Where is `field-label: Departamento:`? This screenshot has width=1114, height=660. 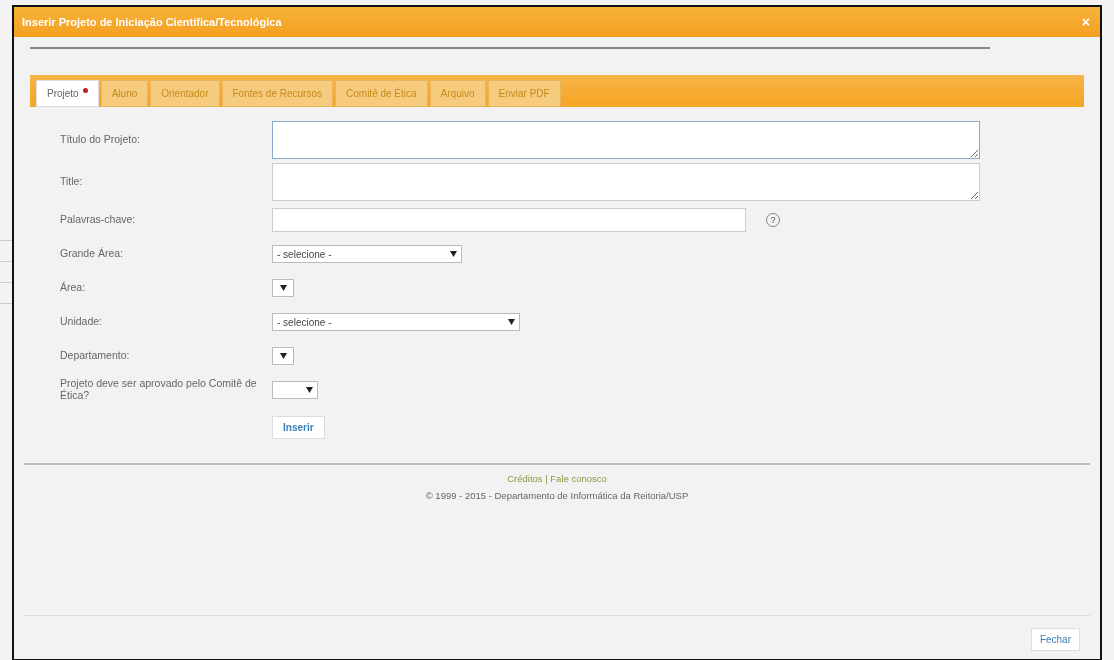
field-label: Departamento: is located at coordinates (95, 356).